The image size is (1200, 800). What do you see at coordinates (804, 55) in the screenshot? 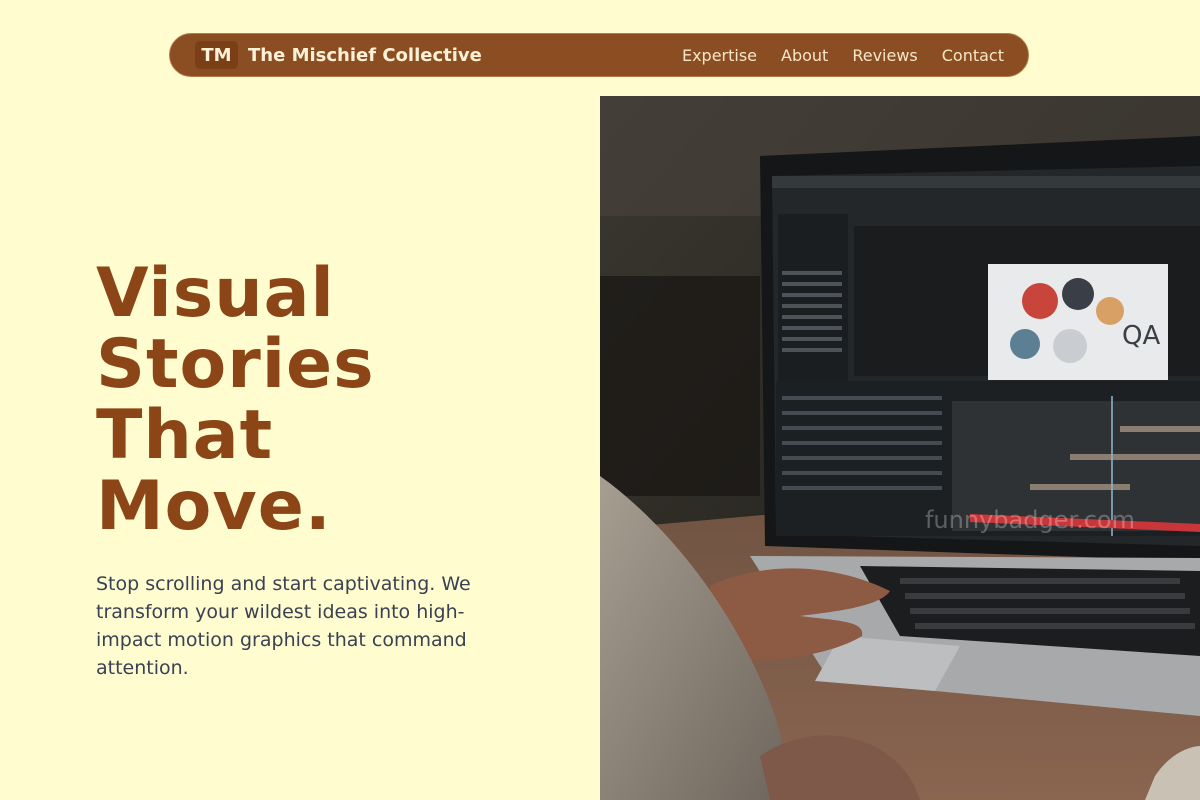
I see `nav-link-about: About` at bounding box center [804, 55].